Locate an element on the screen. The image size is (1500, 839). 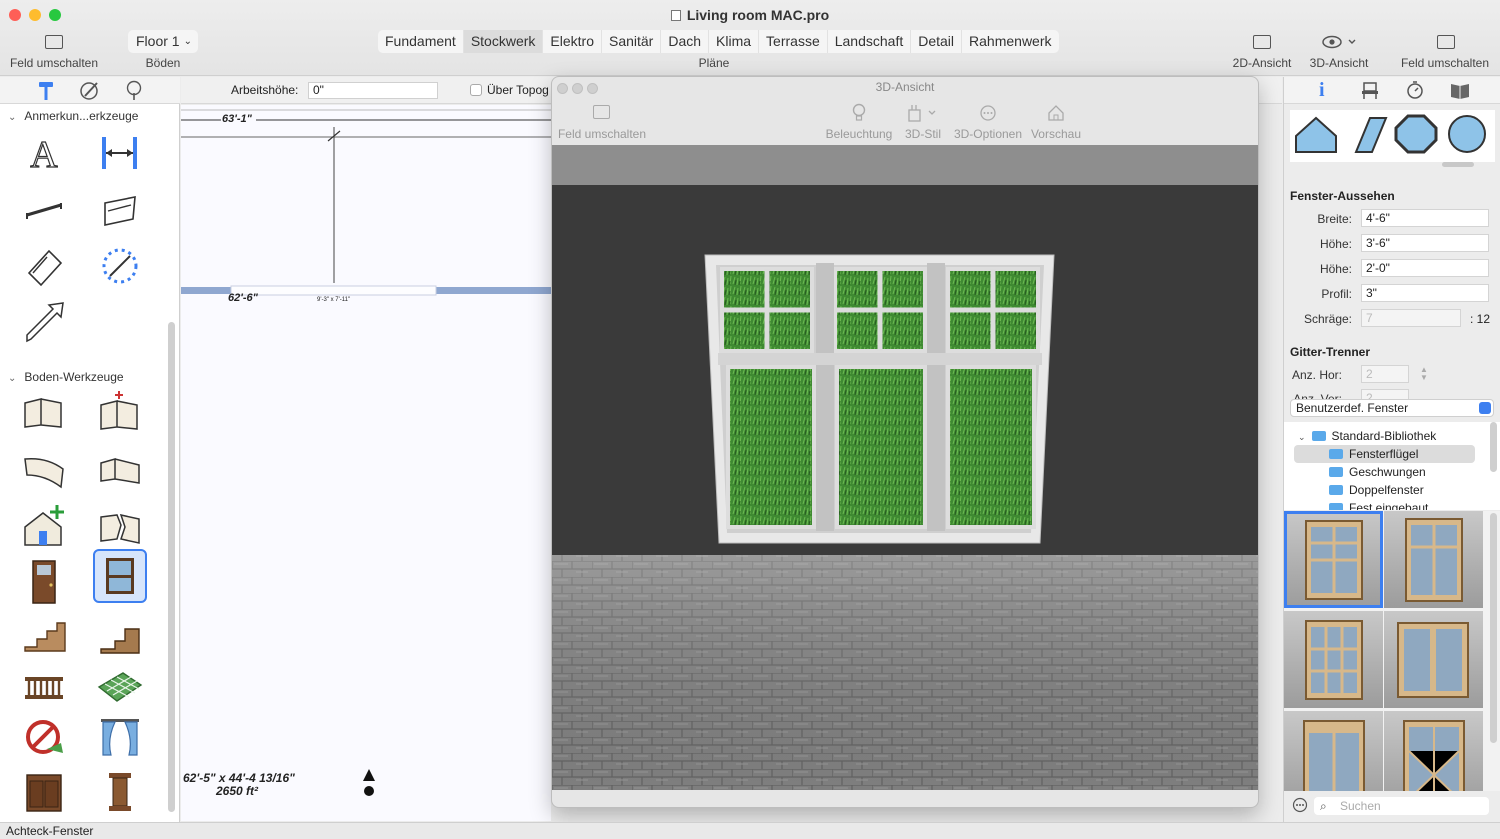
dimension-wall-label: 62'-6" is located at coordinates (243, 298).